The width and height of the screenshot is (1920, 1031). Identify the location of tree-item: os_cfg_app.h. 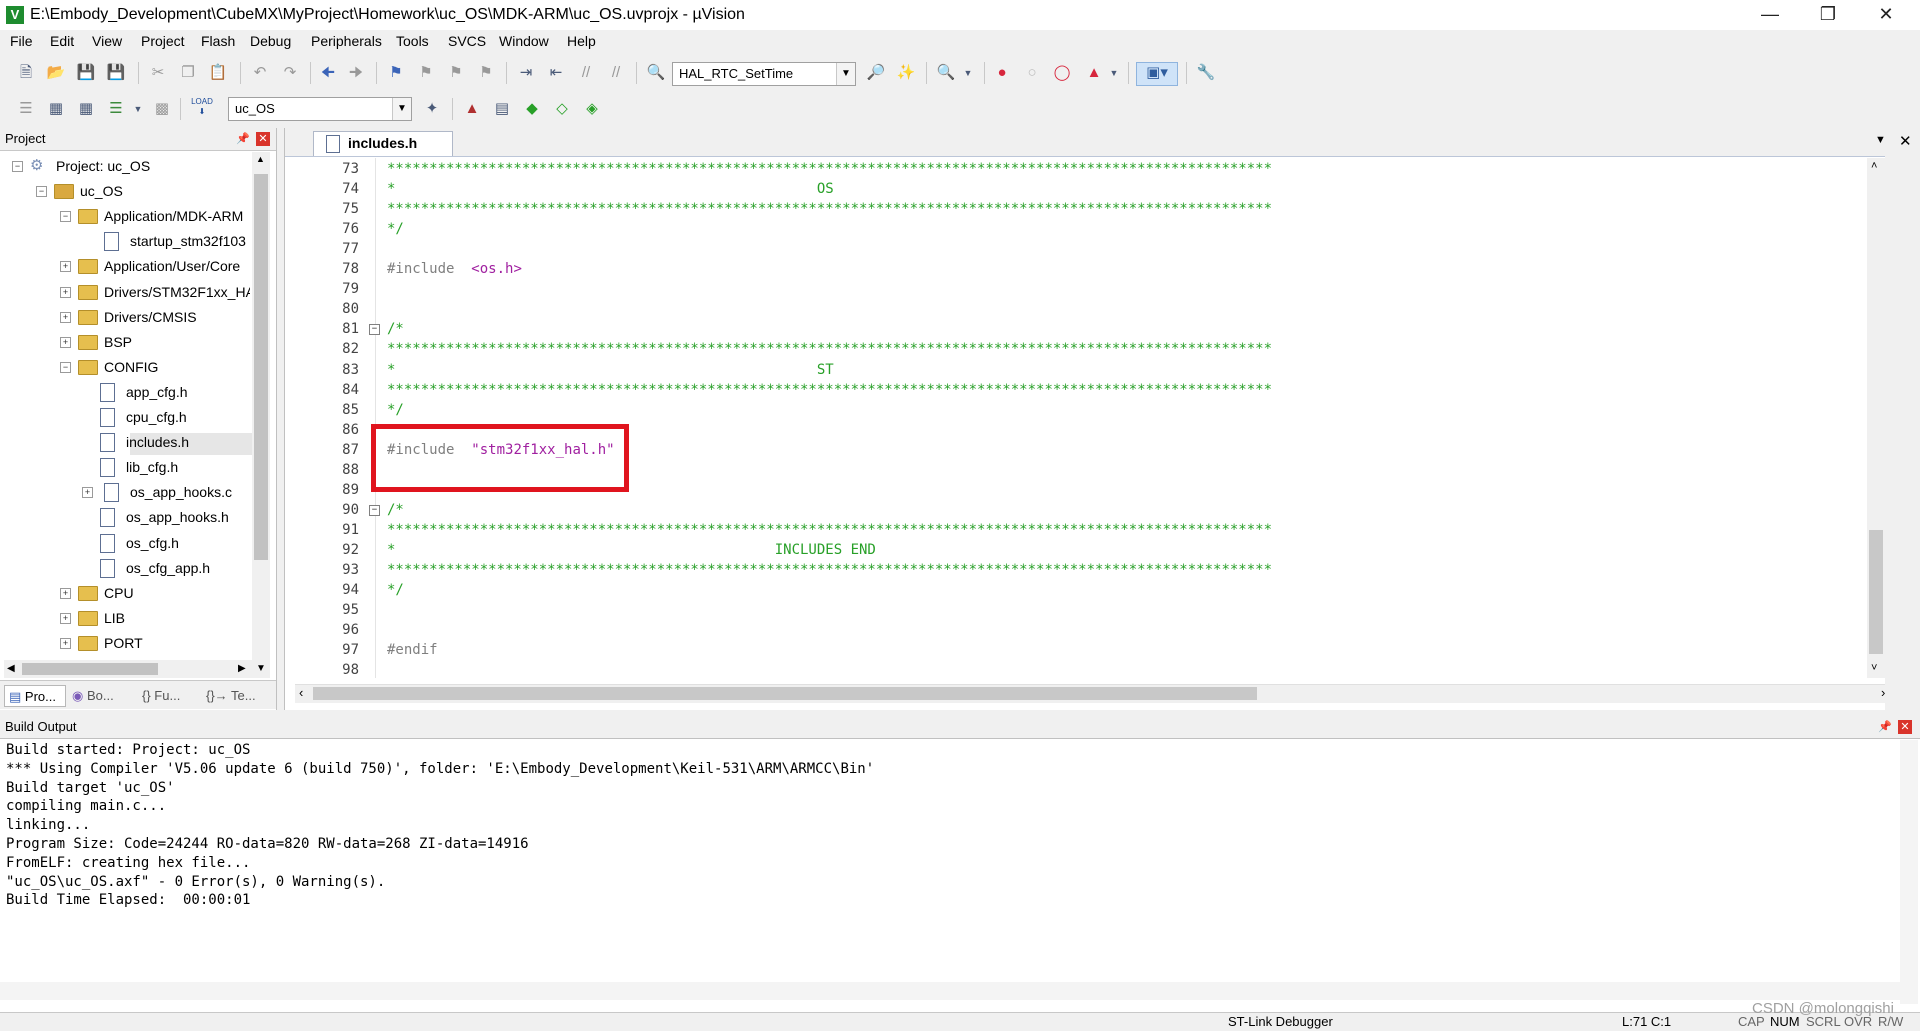
(126, 568).